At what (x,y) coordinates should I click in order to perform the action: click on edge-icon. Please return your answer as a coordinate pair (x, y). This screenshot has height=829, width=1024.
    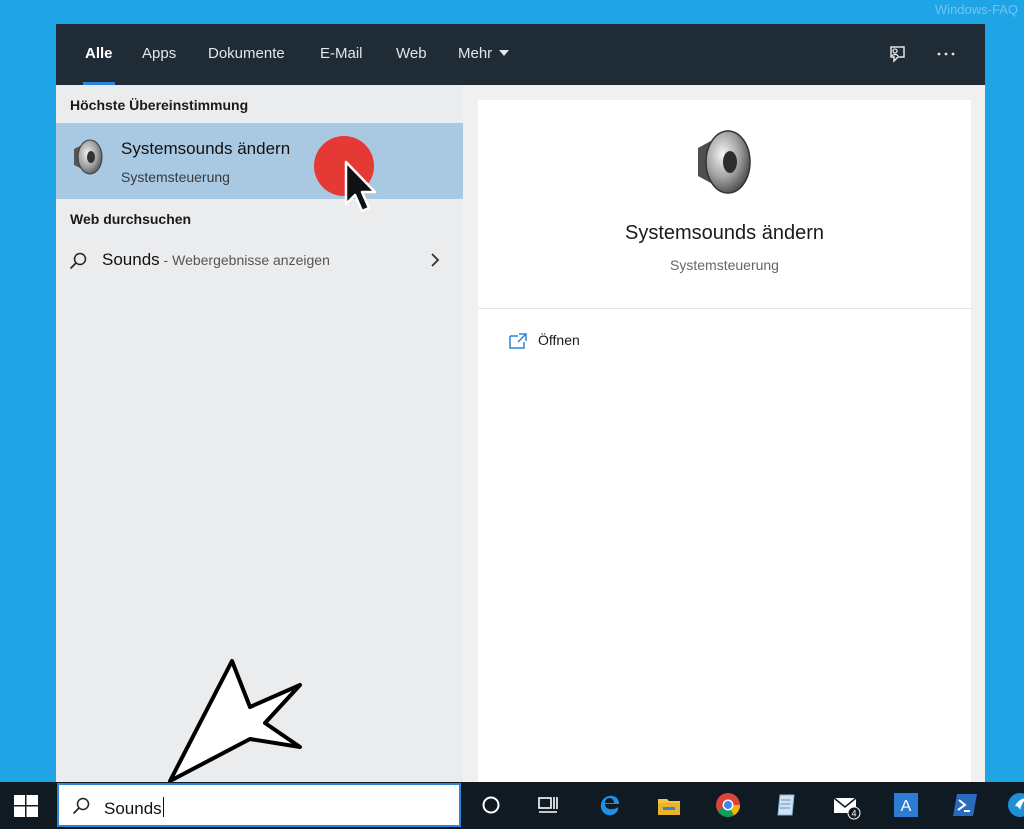
    Looking at the image, I should click on (609, 805).